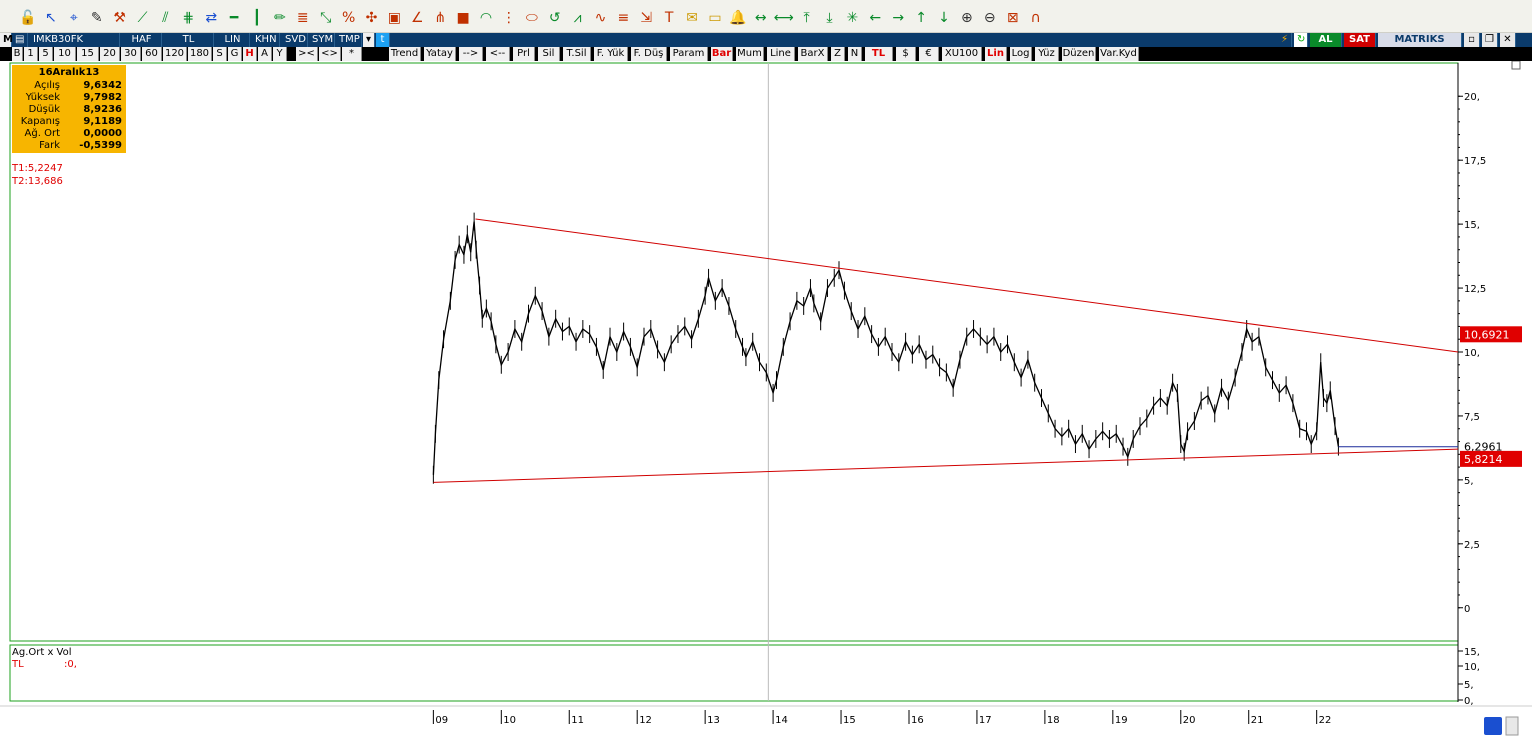  What do you see at coordinates (486, 18) in the screenshot?
I see `arc-icon: ◠` at bounding box center [486, 18].